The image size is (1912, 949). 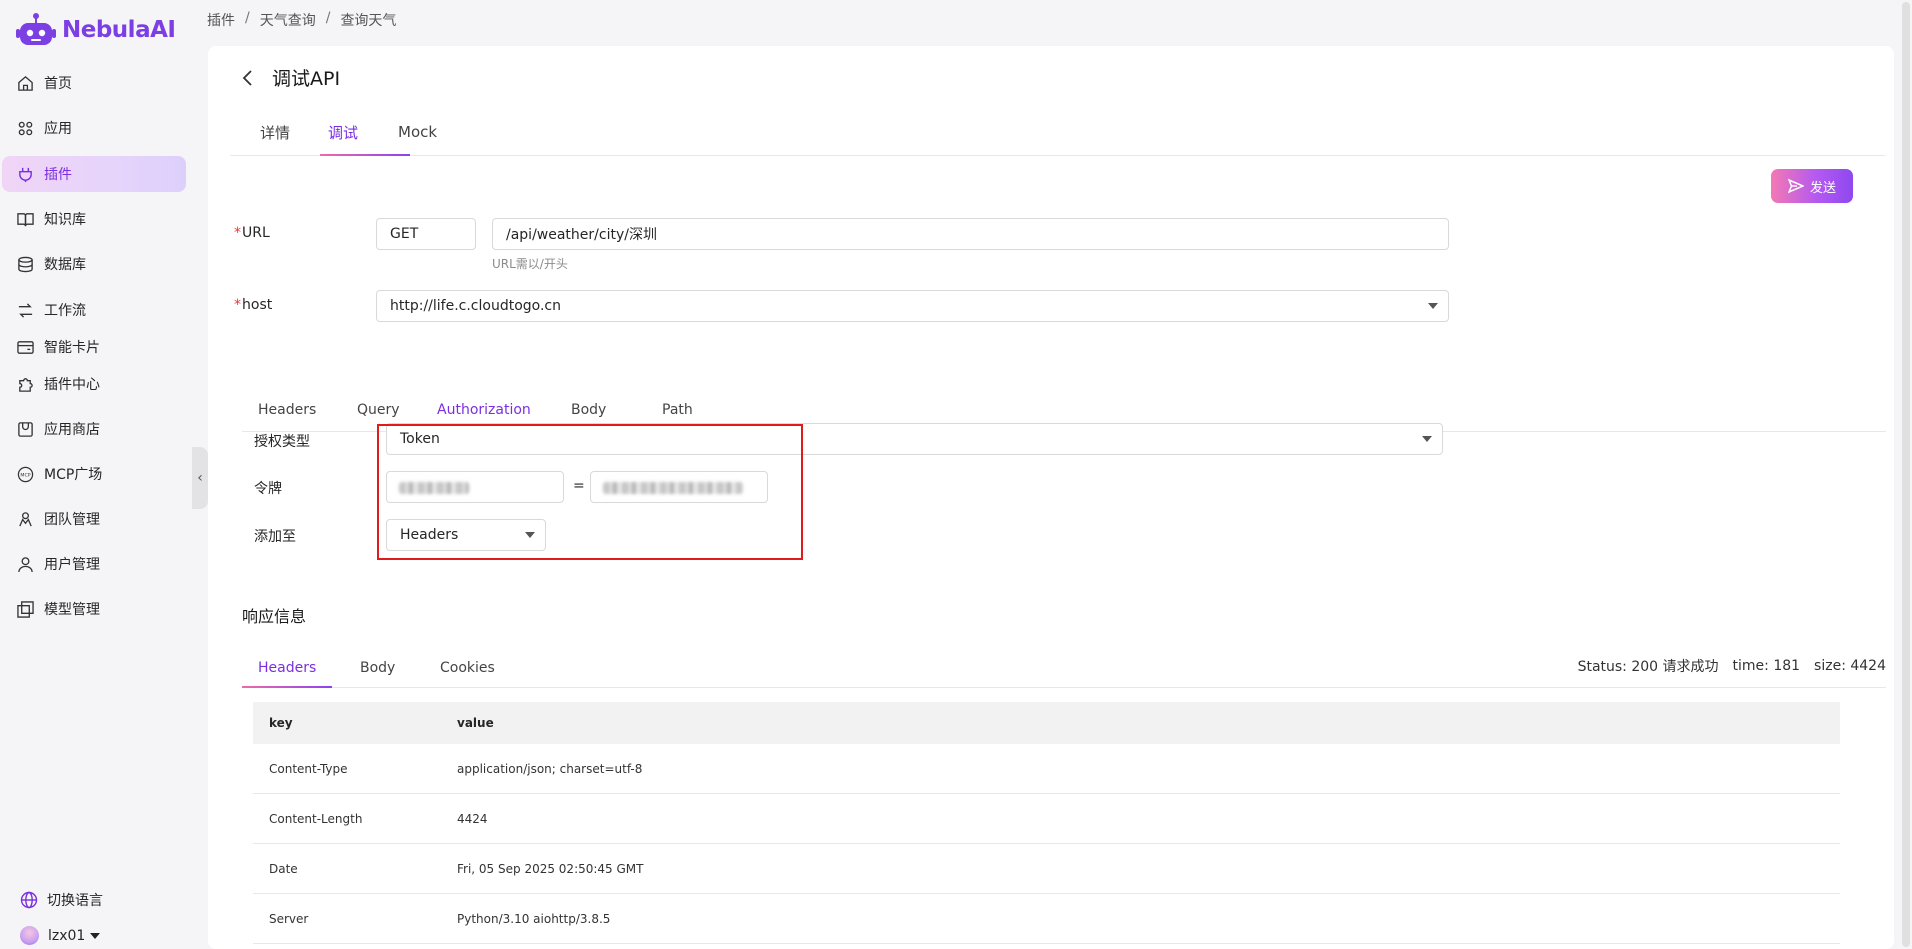 What do you see at coordinates (92, 83) in the screenshot?
I see `sidebar-item-home: 首页` at bounding box center [92, 83].